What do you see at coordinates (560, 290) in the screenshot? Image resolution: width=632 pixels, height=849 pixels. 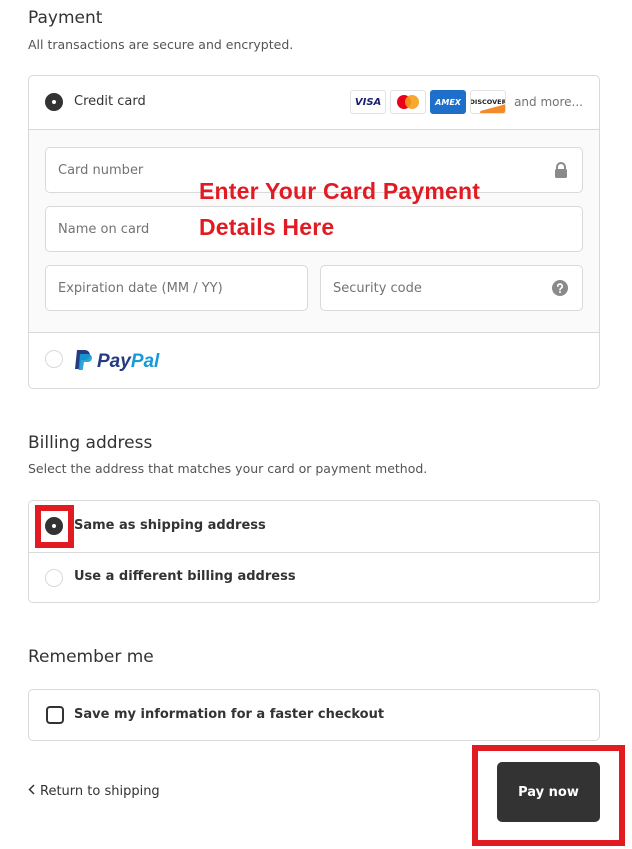 I see `help-icon` at bounding box center [560, 290].